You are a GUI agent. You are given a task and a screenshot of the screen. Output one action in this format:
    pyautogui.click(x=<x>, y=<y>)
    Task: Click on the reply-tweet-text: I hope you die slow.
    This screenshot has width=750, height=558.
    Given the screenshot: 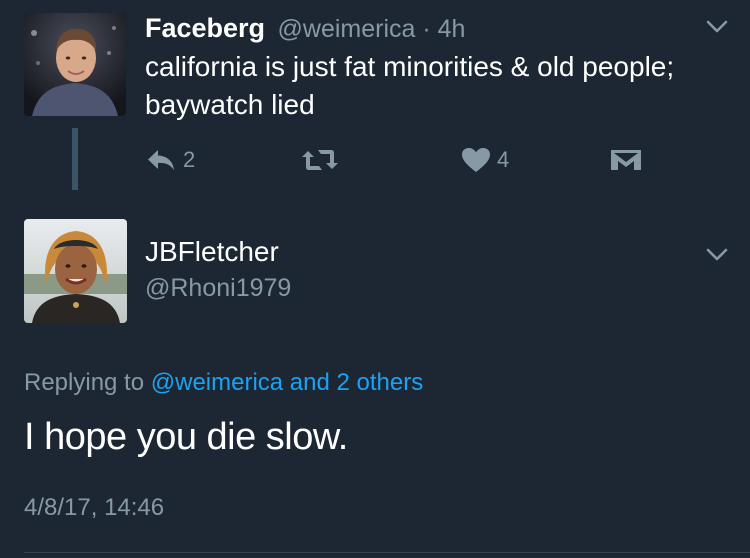 What is the action you would take?
    pyautogui.click(x=186, y=437)
    